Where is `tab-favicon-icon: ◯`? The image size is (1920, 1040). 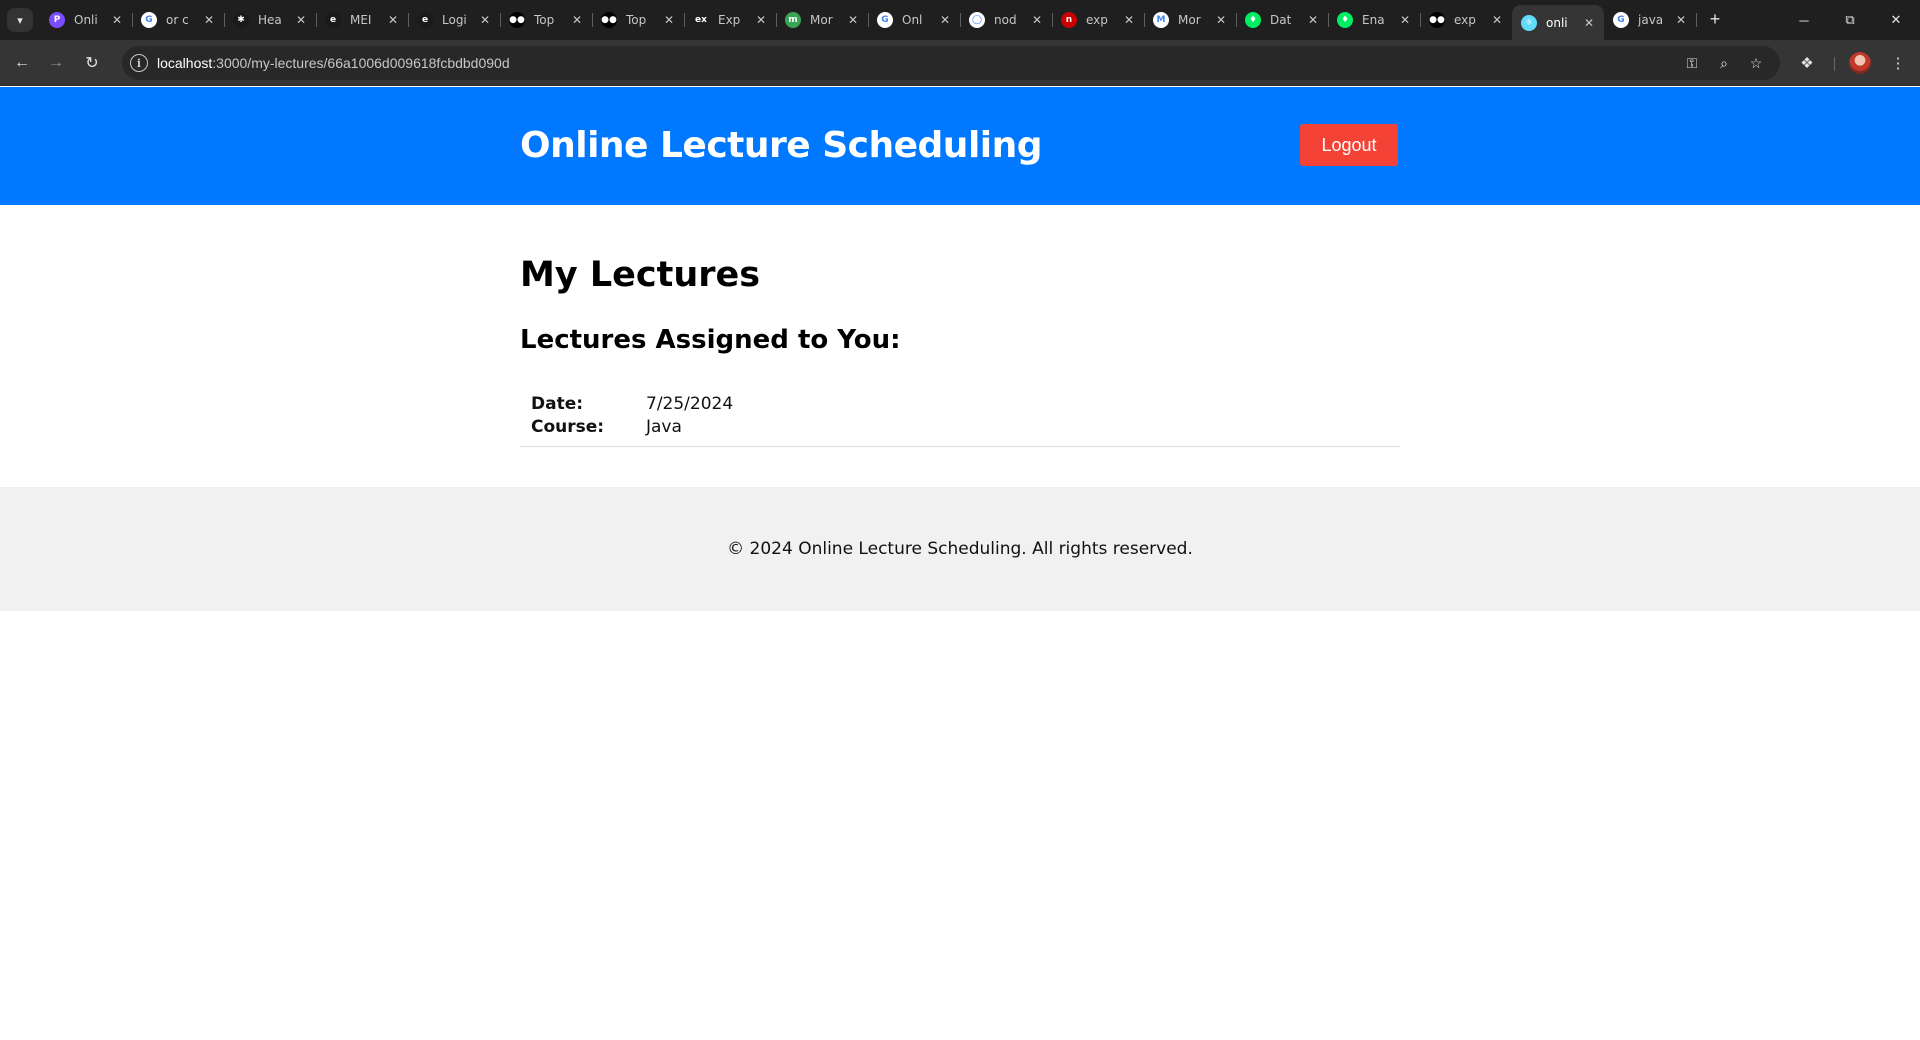
tab-favicon-icon: ◯ is located at coordinates (977, 20).